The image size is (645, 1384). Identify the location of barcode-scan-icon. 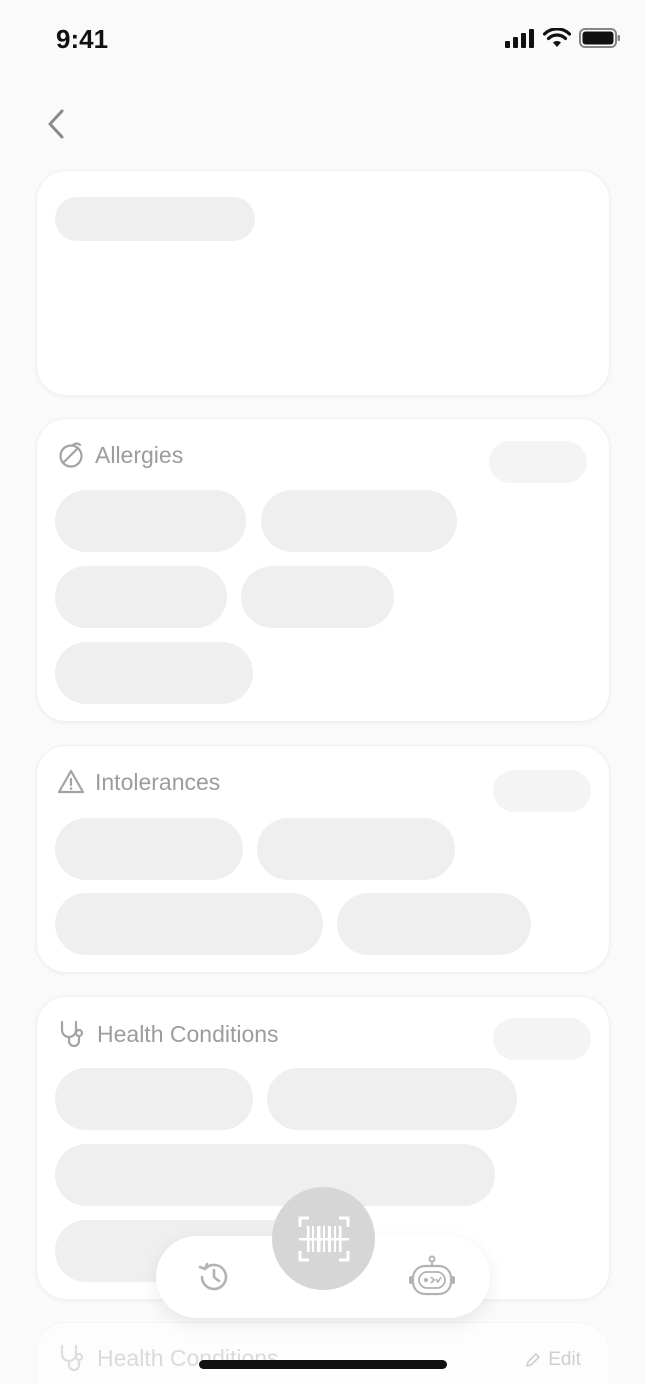
(323, 1238).